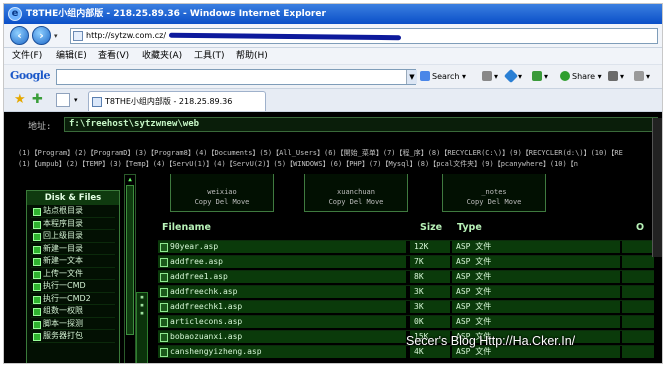  What do you see at coordinates (431, 227) in the screenshot?
I see `column-size: Size` at bounding box center [431, 227].